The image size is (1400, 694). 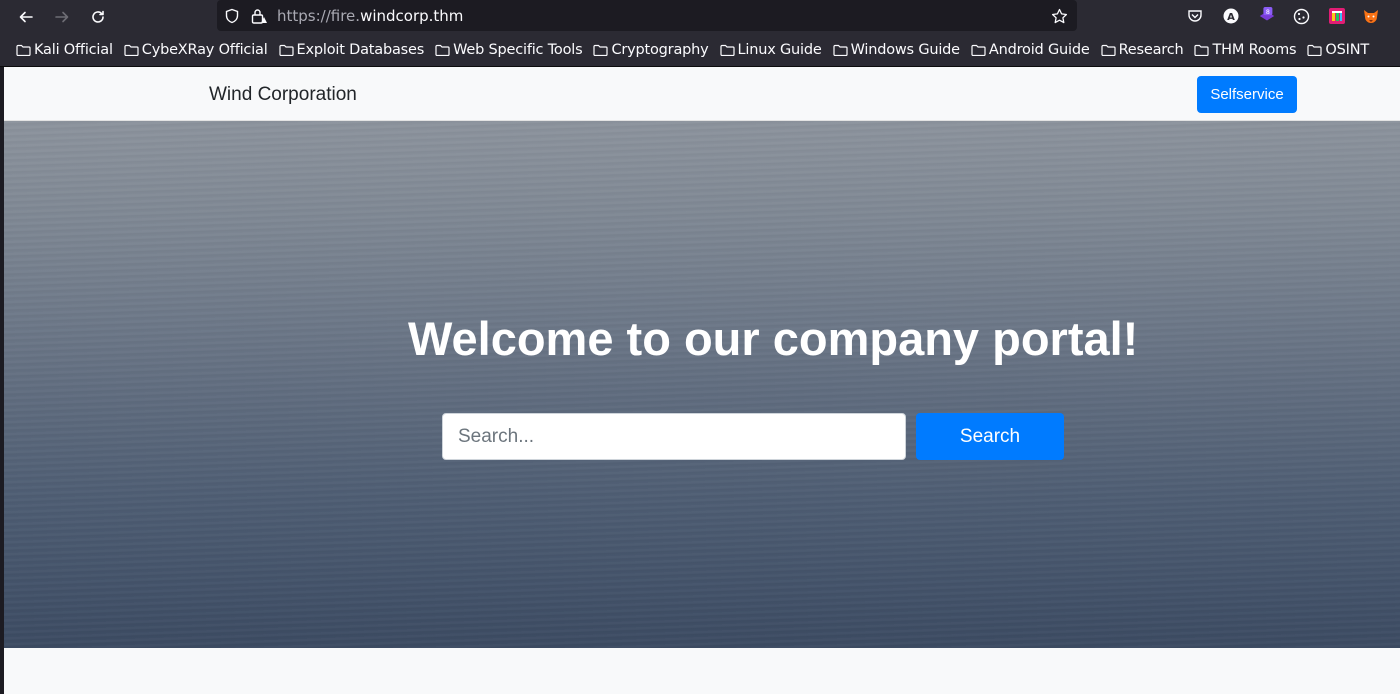 I want to click on search-input, so click(x=674, y=436).